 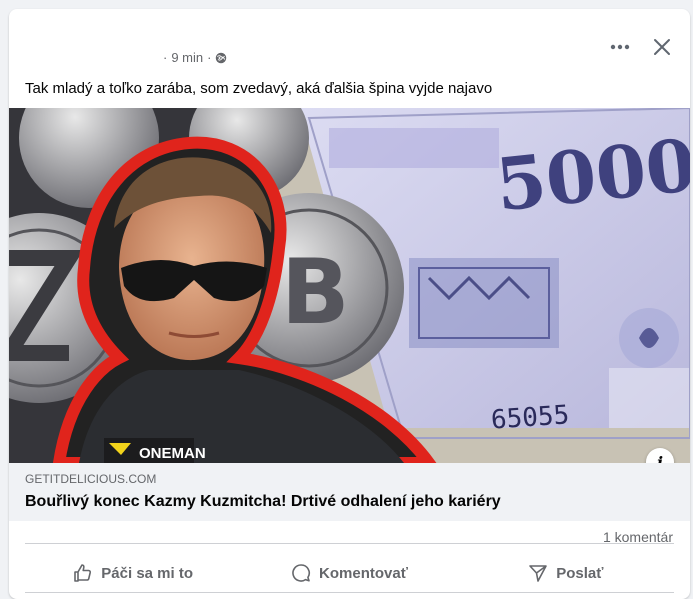 I want to click on post-meta: · 9 min ·, so click(x=195, y=57).